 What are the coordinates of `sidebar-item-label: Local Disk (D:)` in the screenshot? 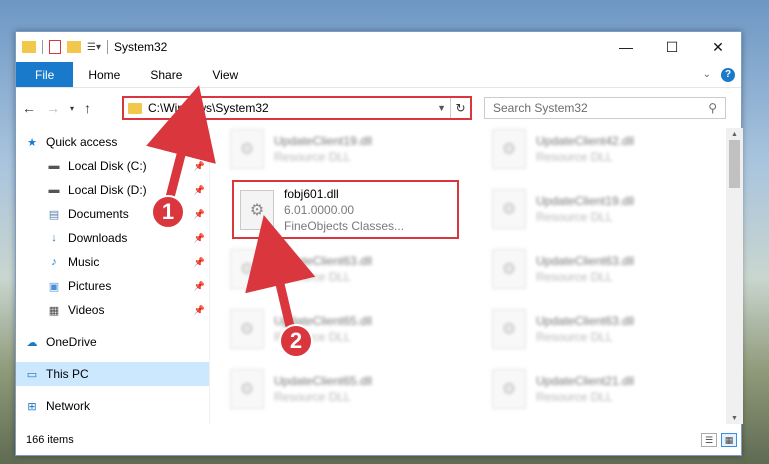 It's located at (107, 190).